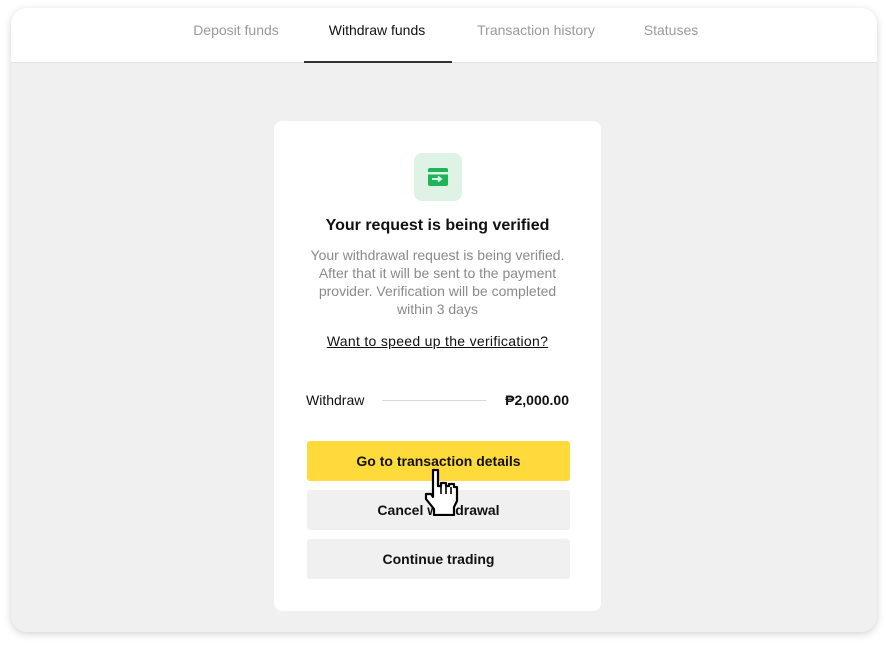 This screenshot has height=648, width=890. I want to click on card-title: Your request is being verified, so click(437, 225).